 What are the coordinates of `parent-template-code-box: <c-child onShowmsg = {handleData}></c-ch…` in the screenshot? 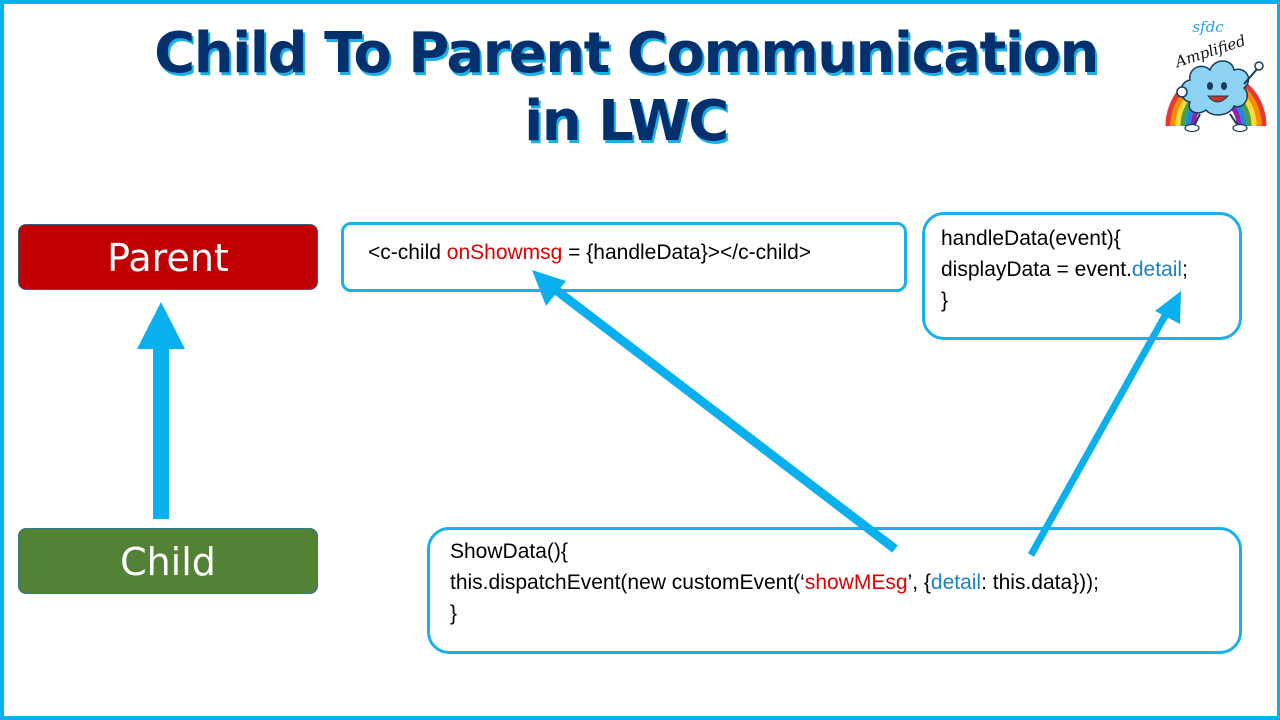 It's located at (624, 257).